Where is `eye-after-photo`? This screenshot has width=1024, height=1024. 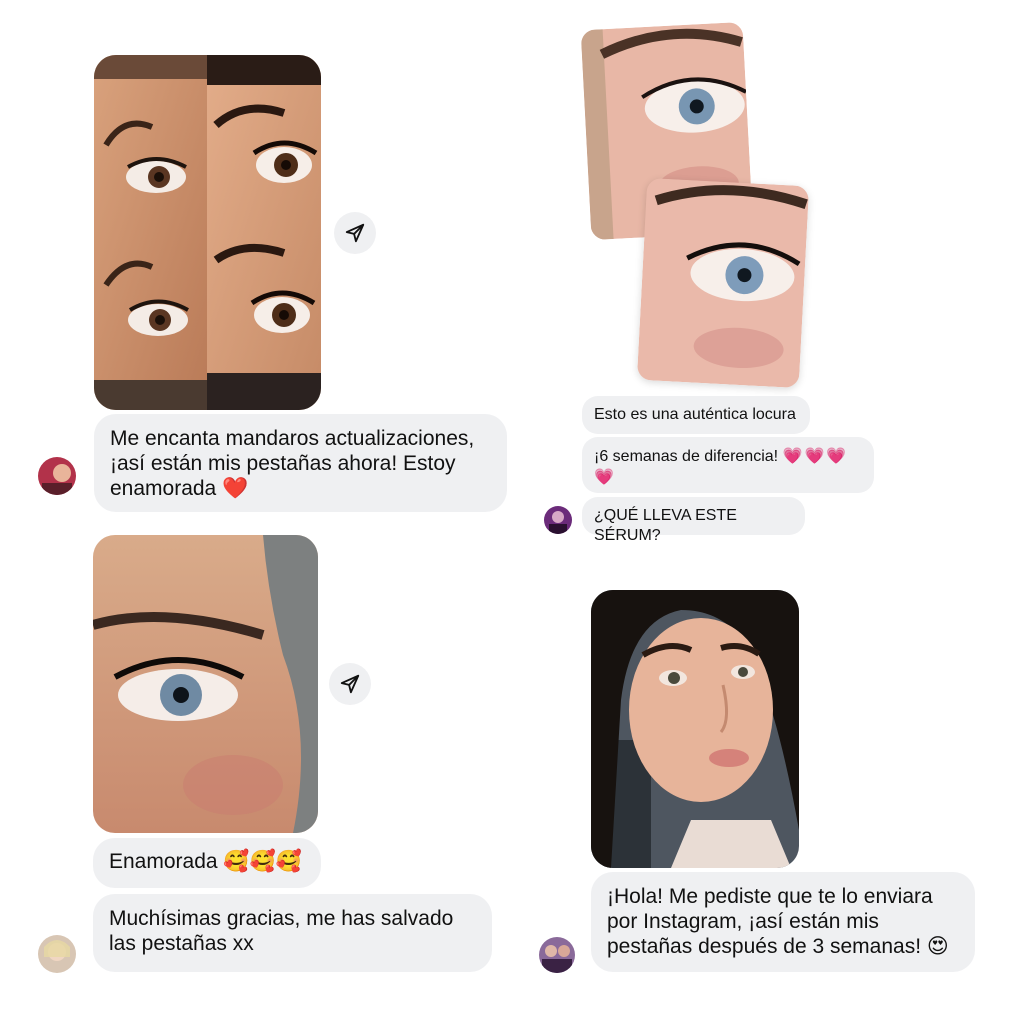 eye-after-photo is located at coordinates (723, 283).